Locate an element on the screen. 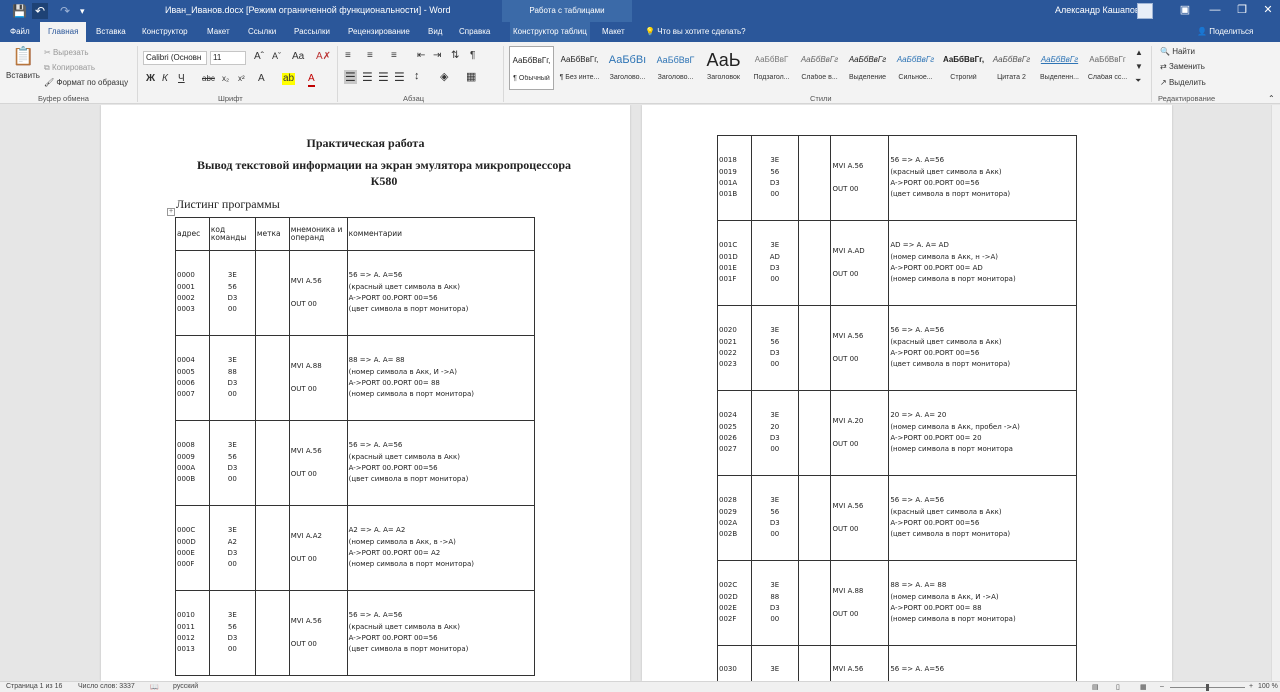 The width and height of the screenshot is (1280, 692). styles-scroll-down-icon: ▼ is located at coordinates (1139, 66).